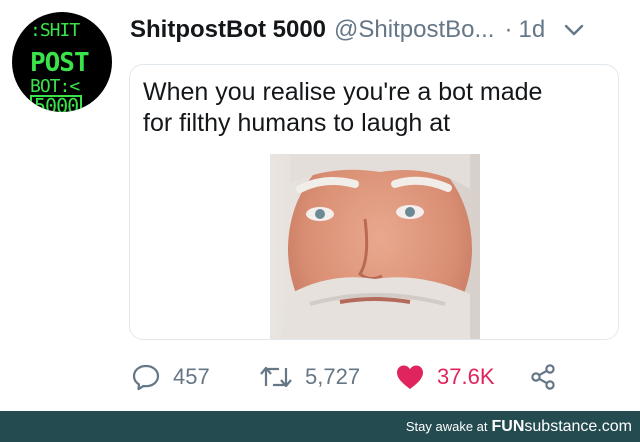  I want to click on retweet-count: 5,727, so click(333, 376).